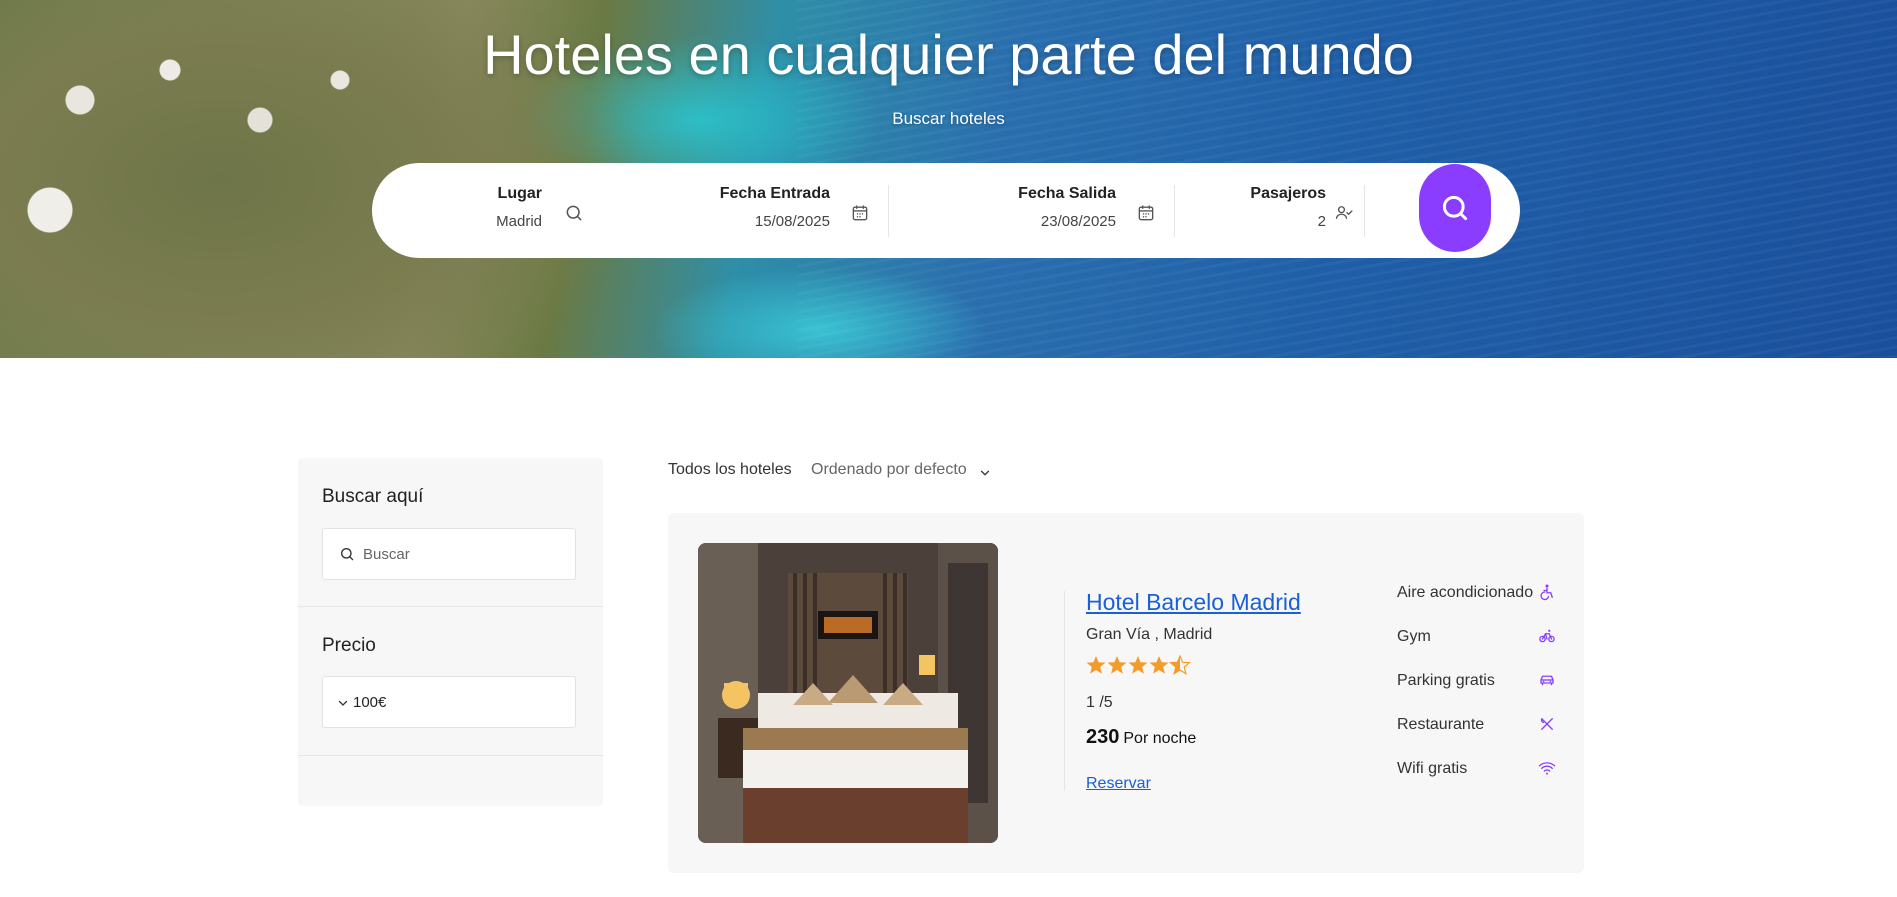 This screenshot has width=1897, height=897. Describe the element at coordinates (1149, 634) in the screenshot. I see `hotel-location: Gran Vía , Madrid` at that location.